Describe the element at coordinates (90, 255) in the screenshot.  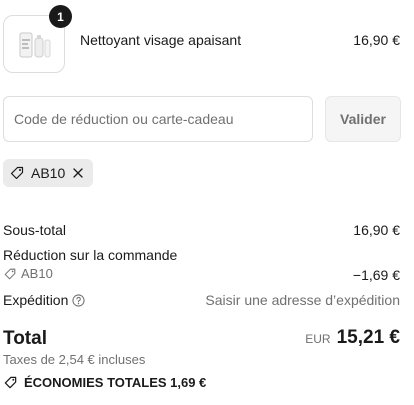
I see `order-discount-label: Réduction sur la commande` at that location.